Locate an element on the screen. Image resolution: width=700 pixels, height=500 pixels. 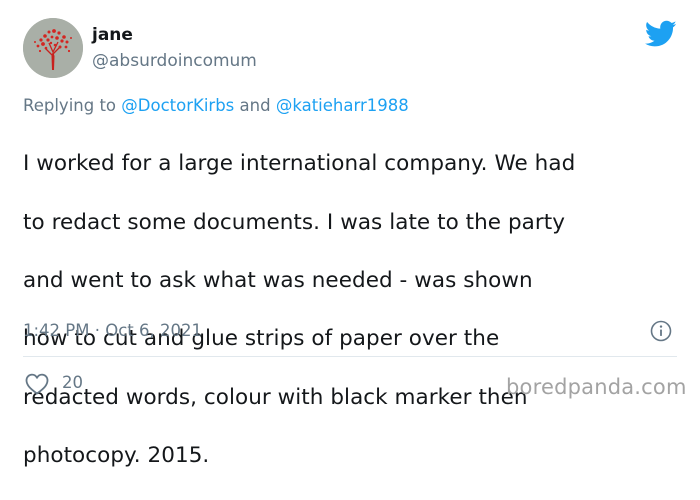
user-handle: @absurdoincomum is located at coordinates (174, 61).